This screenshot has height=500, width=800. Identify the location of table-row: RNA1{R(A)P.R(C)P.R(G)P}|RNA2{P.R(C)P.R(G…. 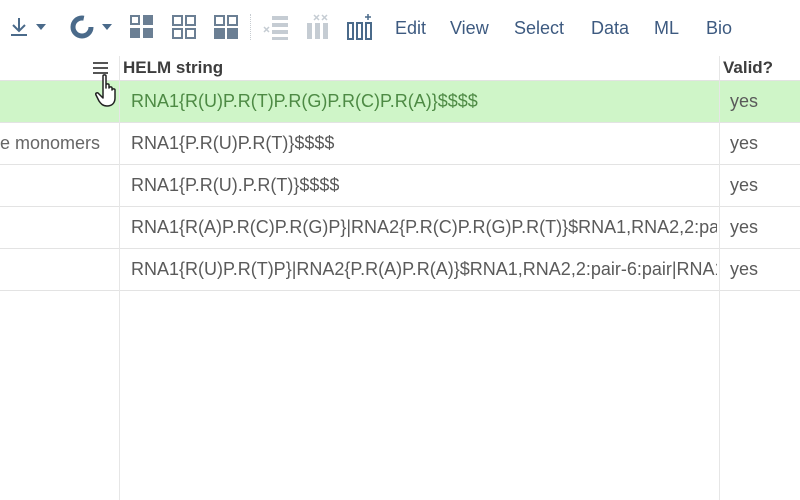
(400, 228).